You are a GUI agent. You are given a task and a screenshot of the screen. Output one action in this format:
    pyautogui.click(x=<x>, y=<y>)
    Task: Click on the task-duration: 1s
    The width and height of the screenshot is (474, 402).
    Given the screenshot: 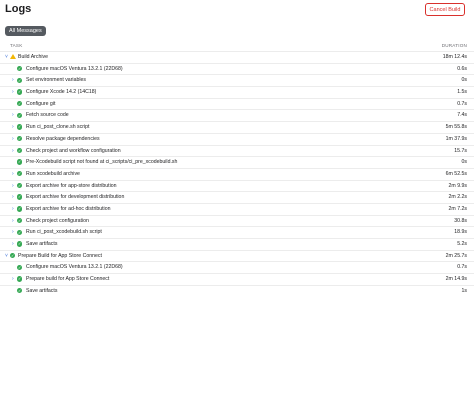 What is the action you would take?
    pyautogui.click(x=464, y=290)
    